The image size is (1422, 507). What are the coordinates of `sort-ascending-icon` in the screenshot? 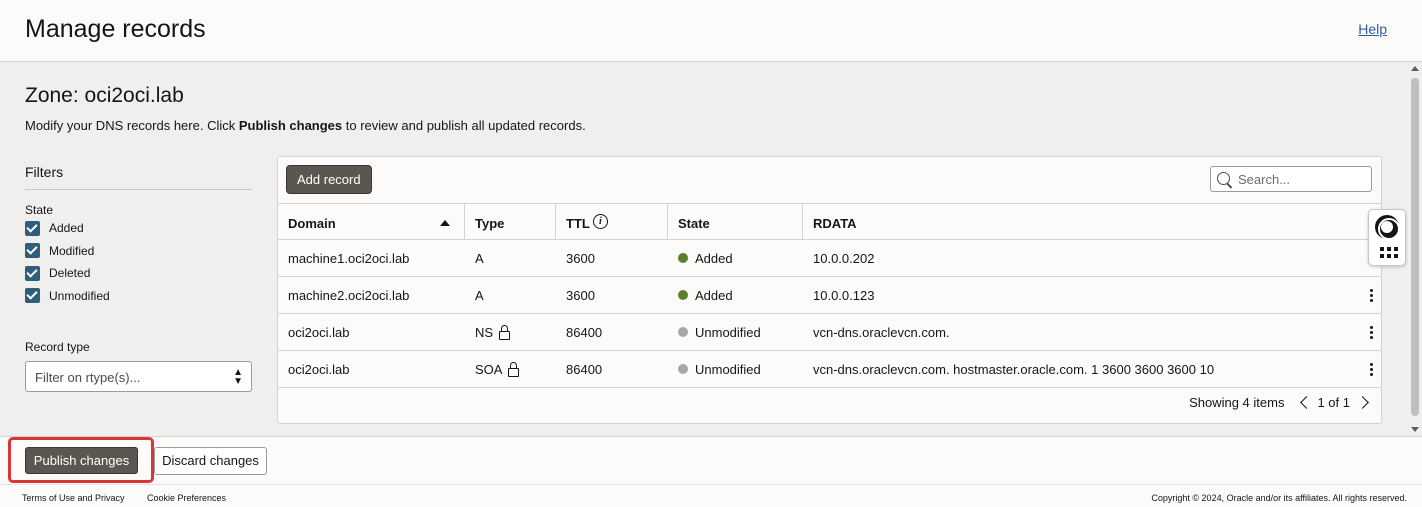 It's located at (445, 223).